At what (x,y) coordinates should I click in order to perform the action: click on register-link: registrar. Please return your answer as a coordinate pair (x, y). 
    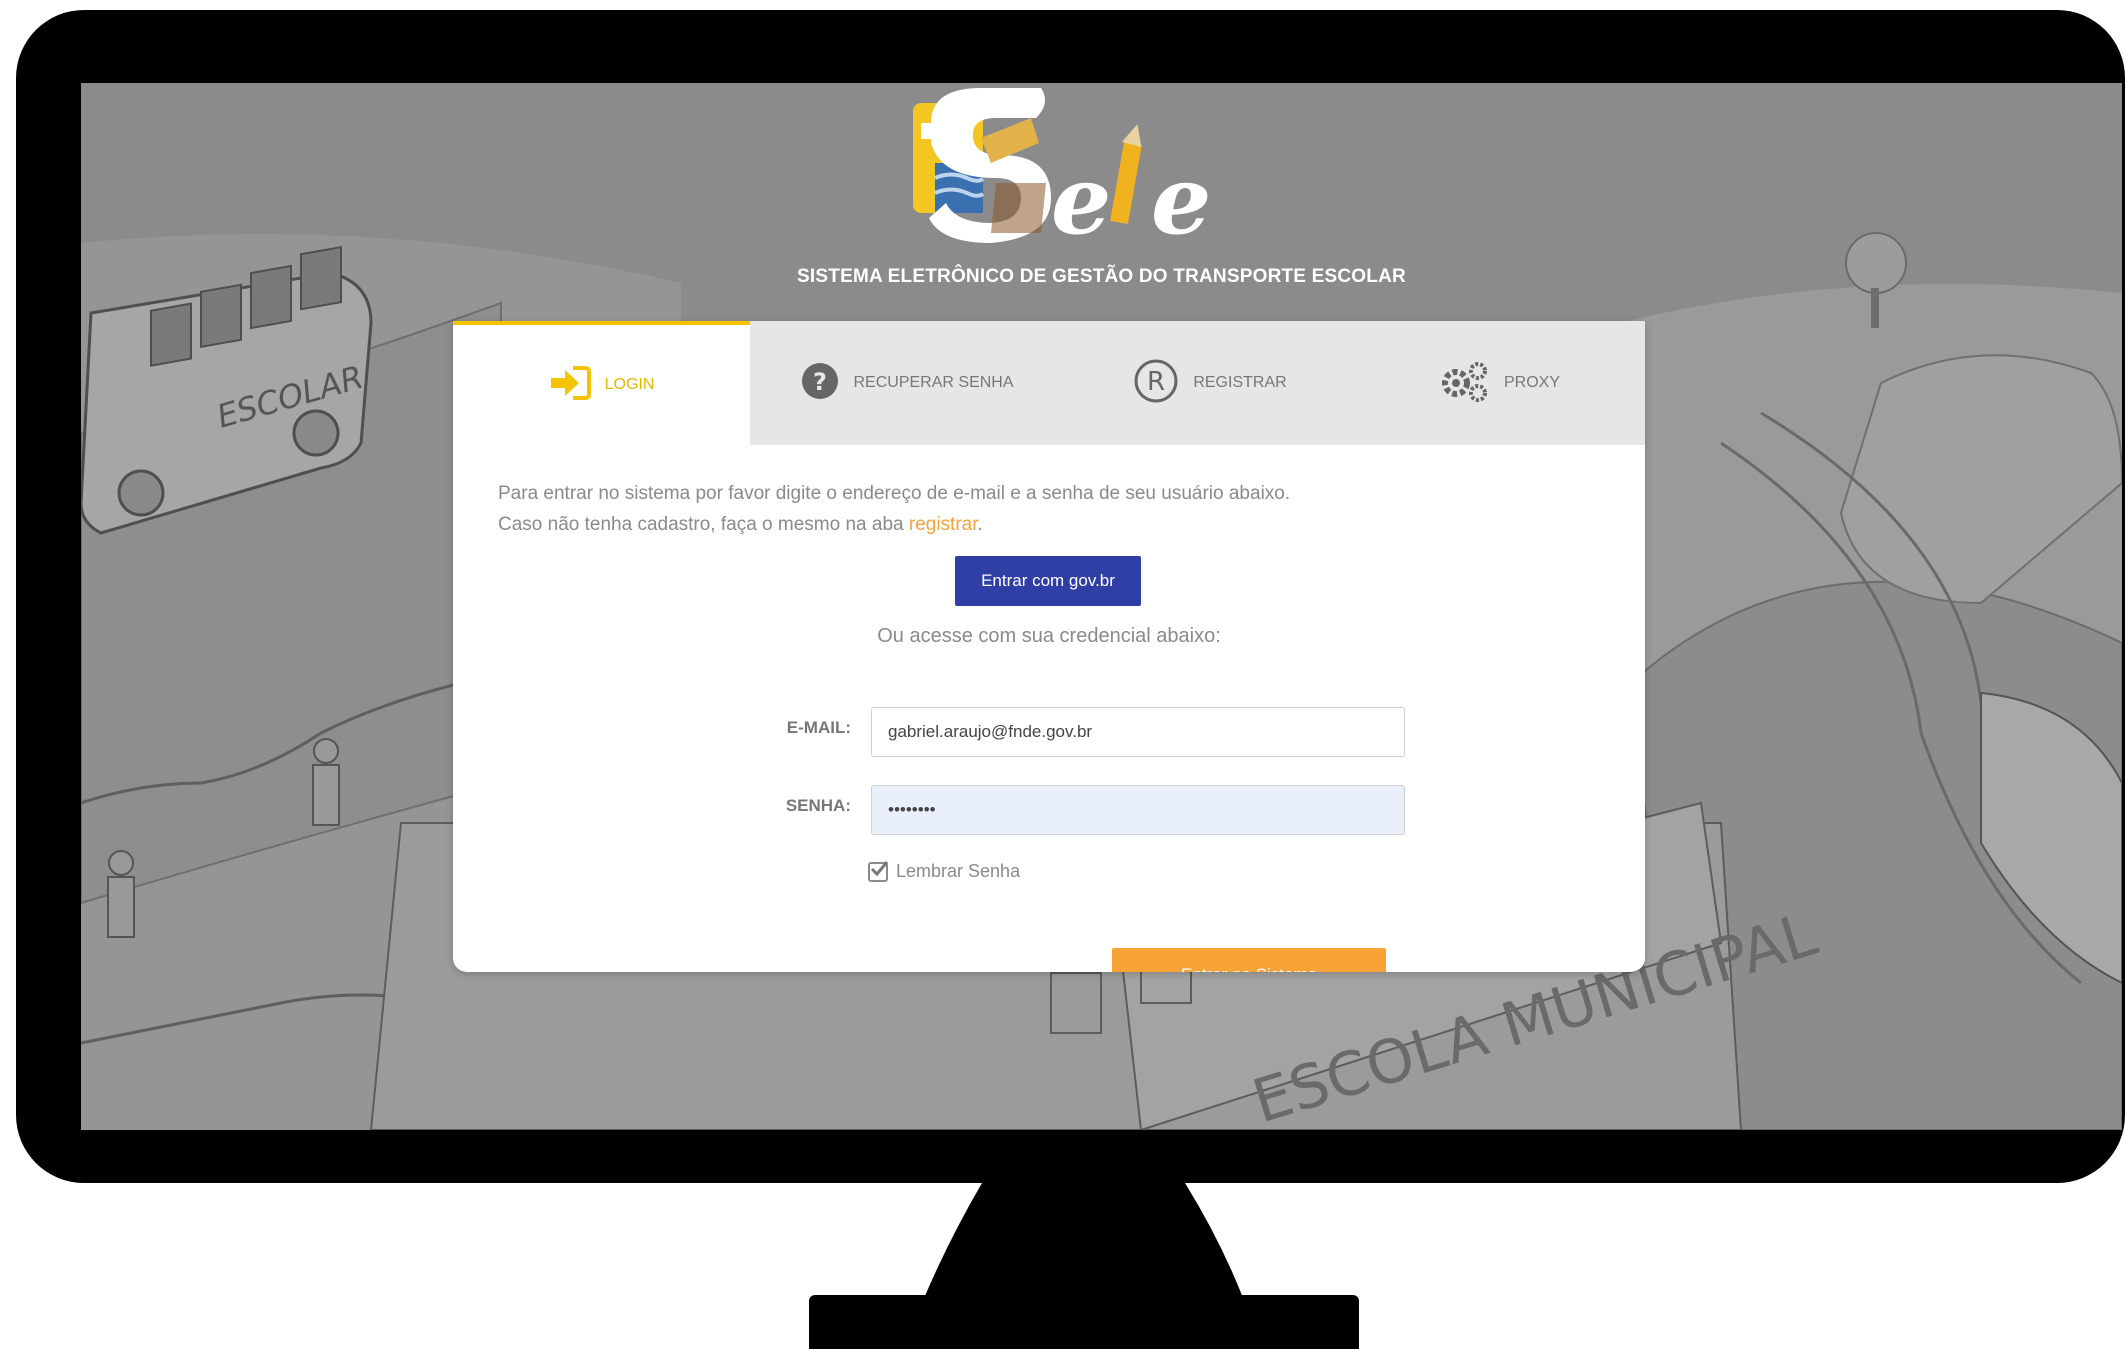
    Looking at the image, I should click on (943, 524).